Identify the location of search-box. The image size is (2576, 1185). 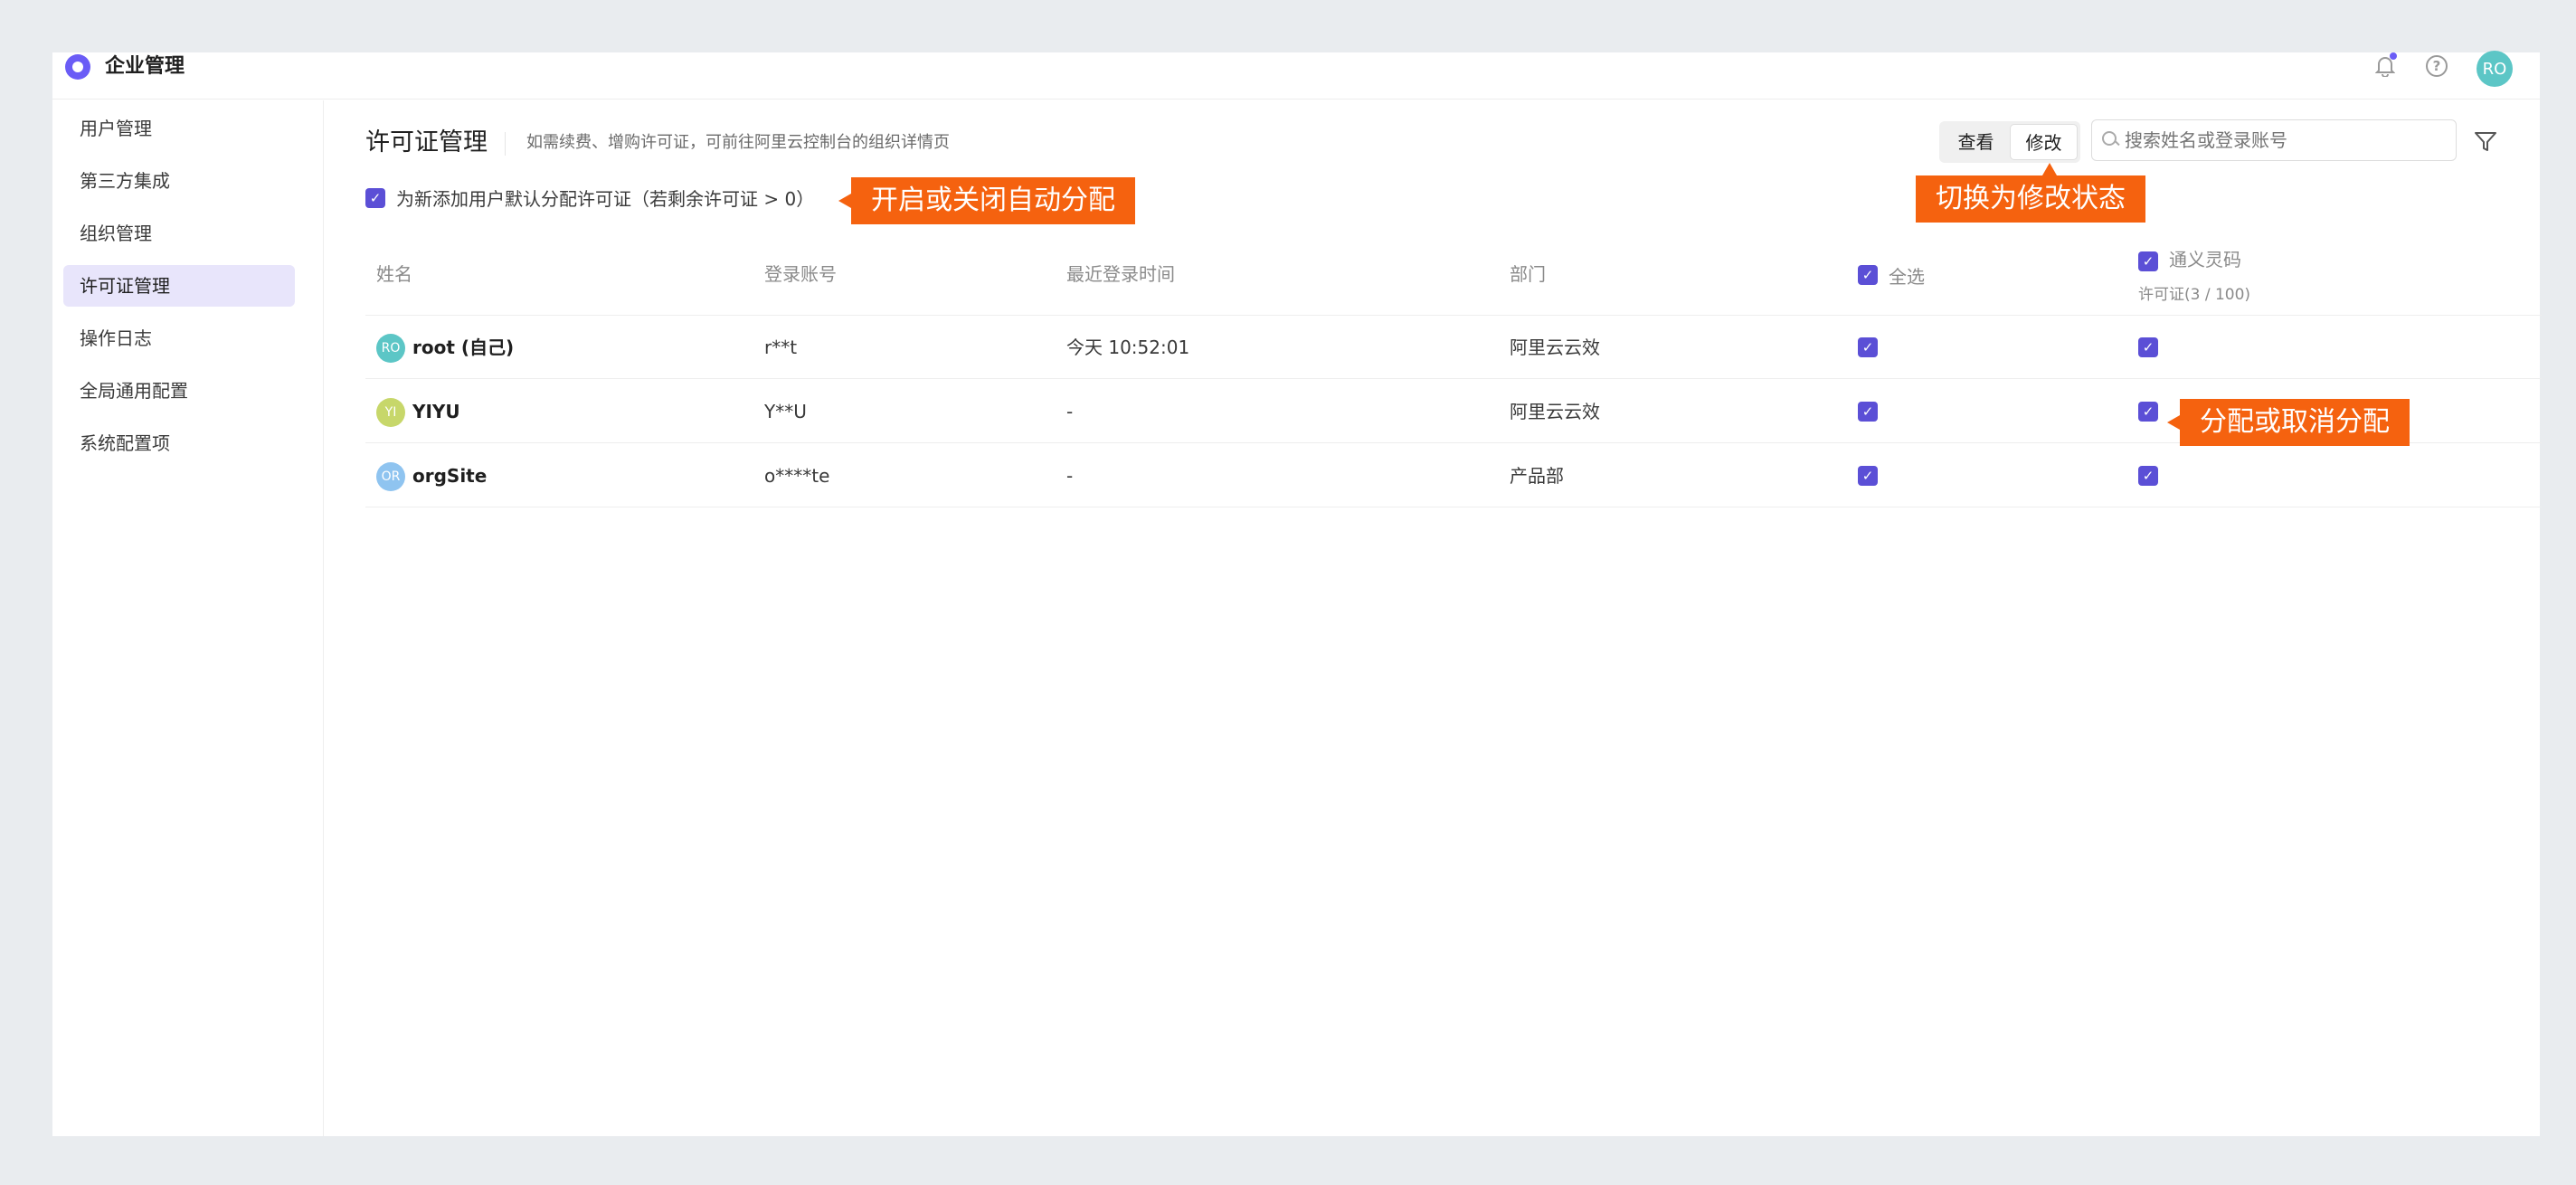
(2274, 140).